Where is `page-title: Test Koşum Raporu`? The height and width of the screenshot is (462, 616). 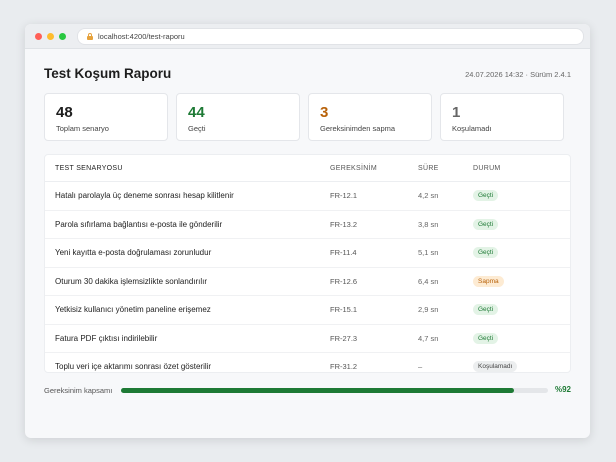
page-title: Test Koşum Raporu is located at coordinates (108, 73).